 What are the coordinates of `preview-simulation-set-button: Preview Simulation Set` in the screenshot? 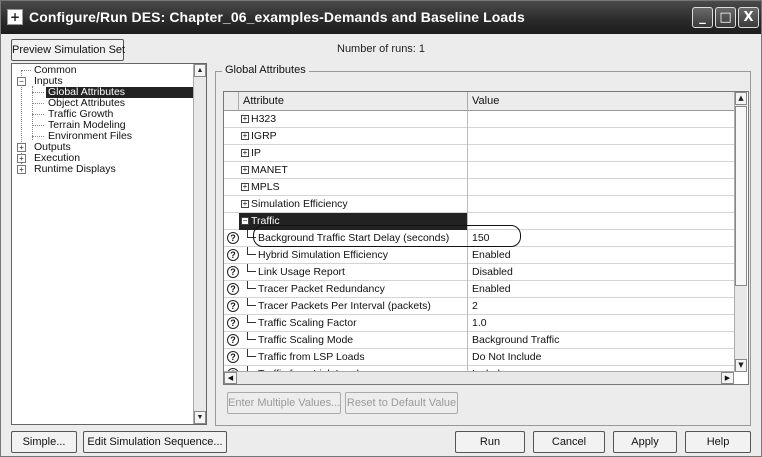 It's located at (68, 50).